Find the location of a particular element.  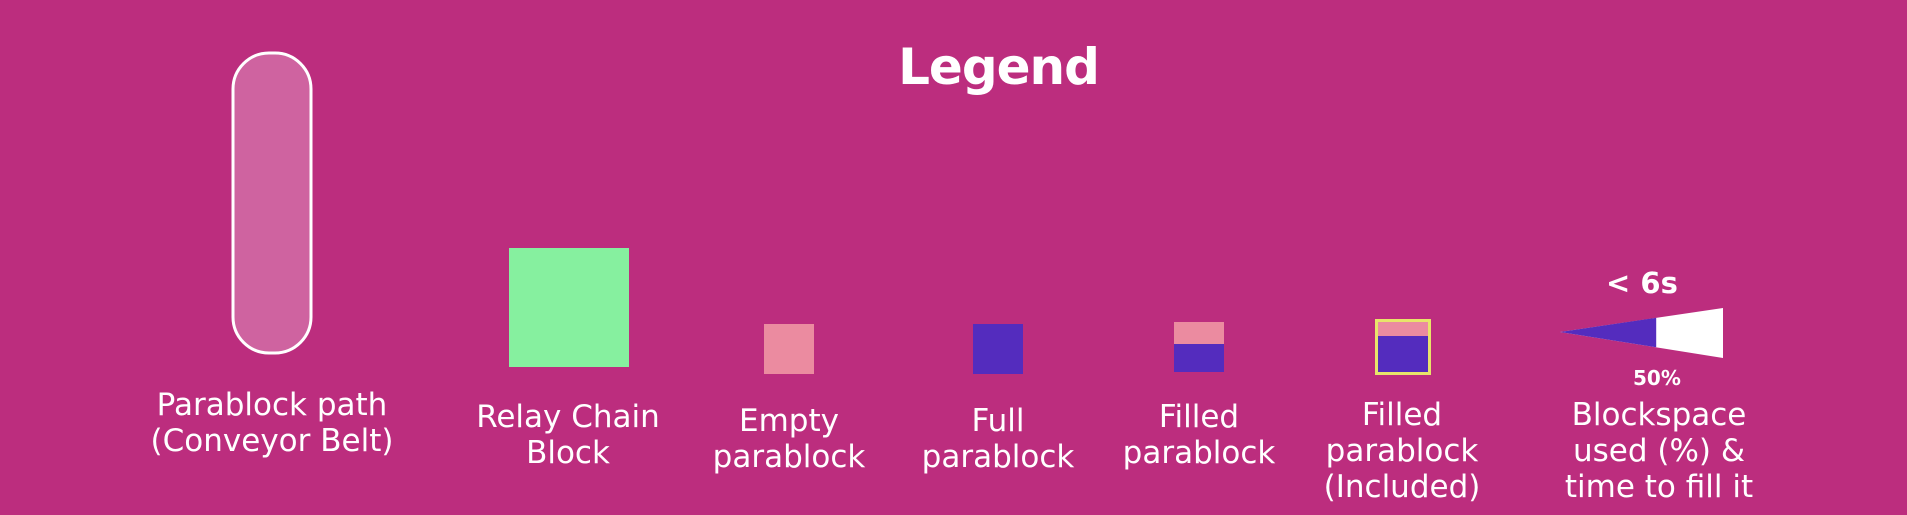

time-label: < 6s is located at coordinates (1642, 283).